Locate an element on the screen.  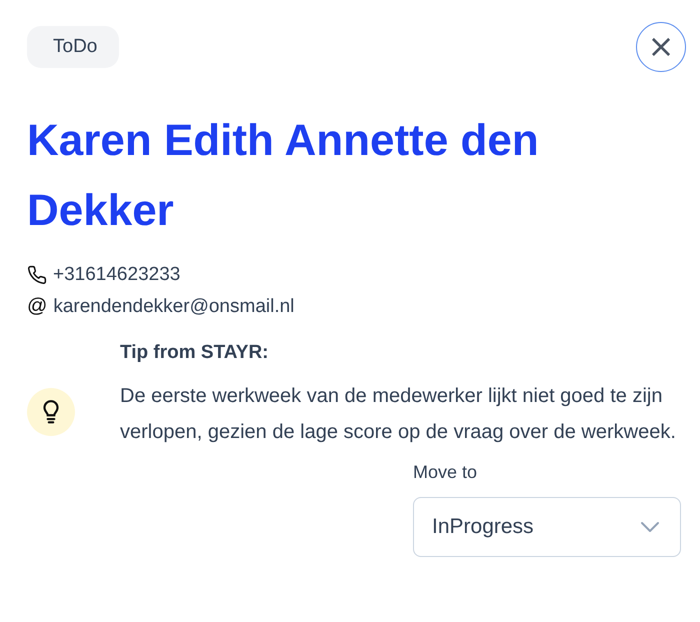
phone-number: +31614623233 is located at coordinates (116, 275).